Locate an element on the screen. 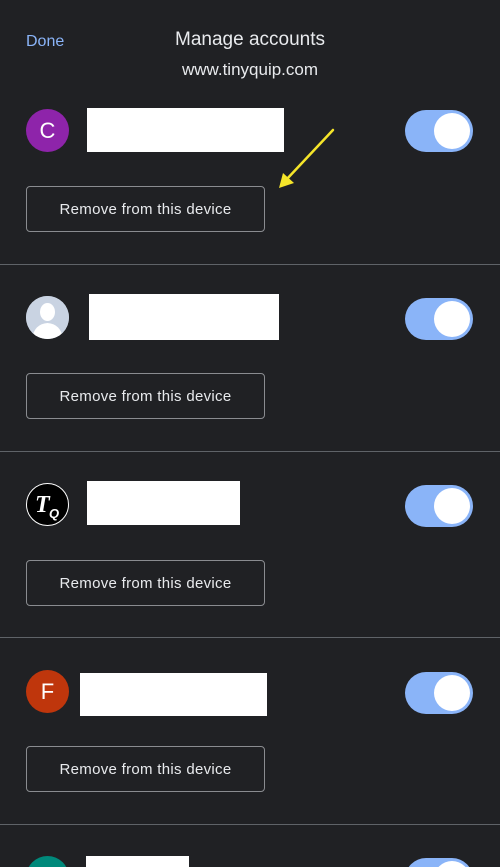  tinyquip-logo-icon: T Q is located at coordinates (47, 506).